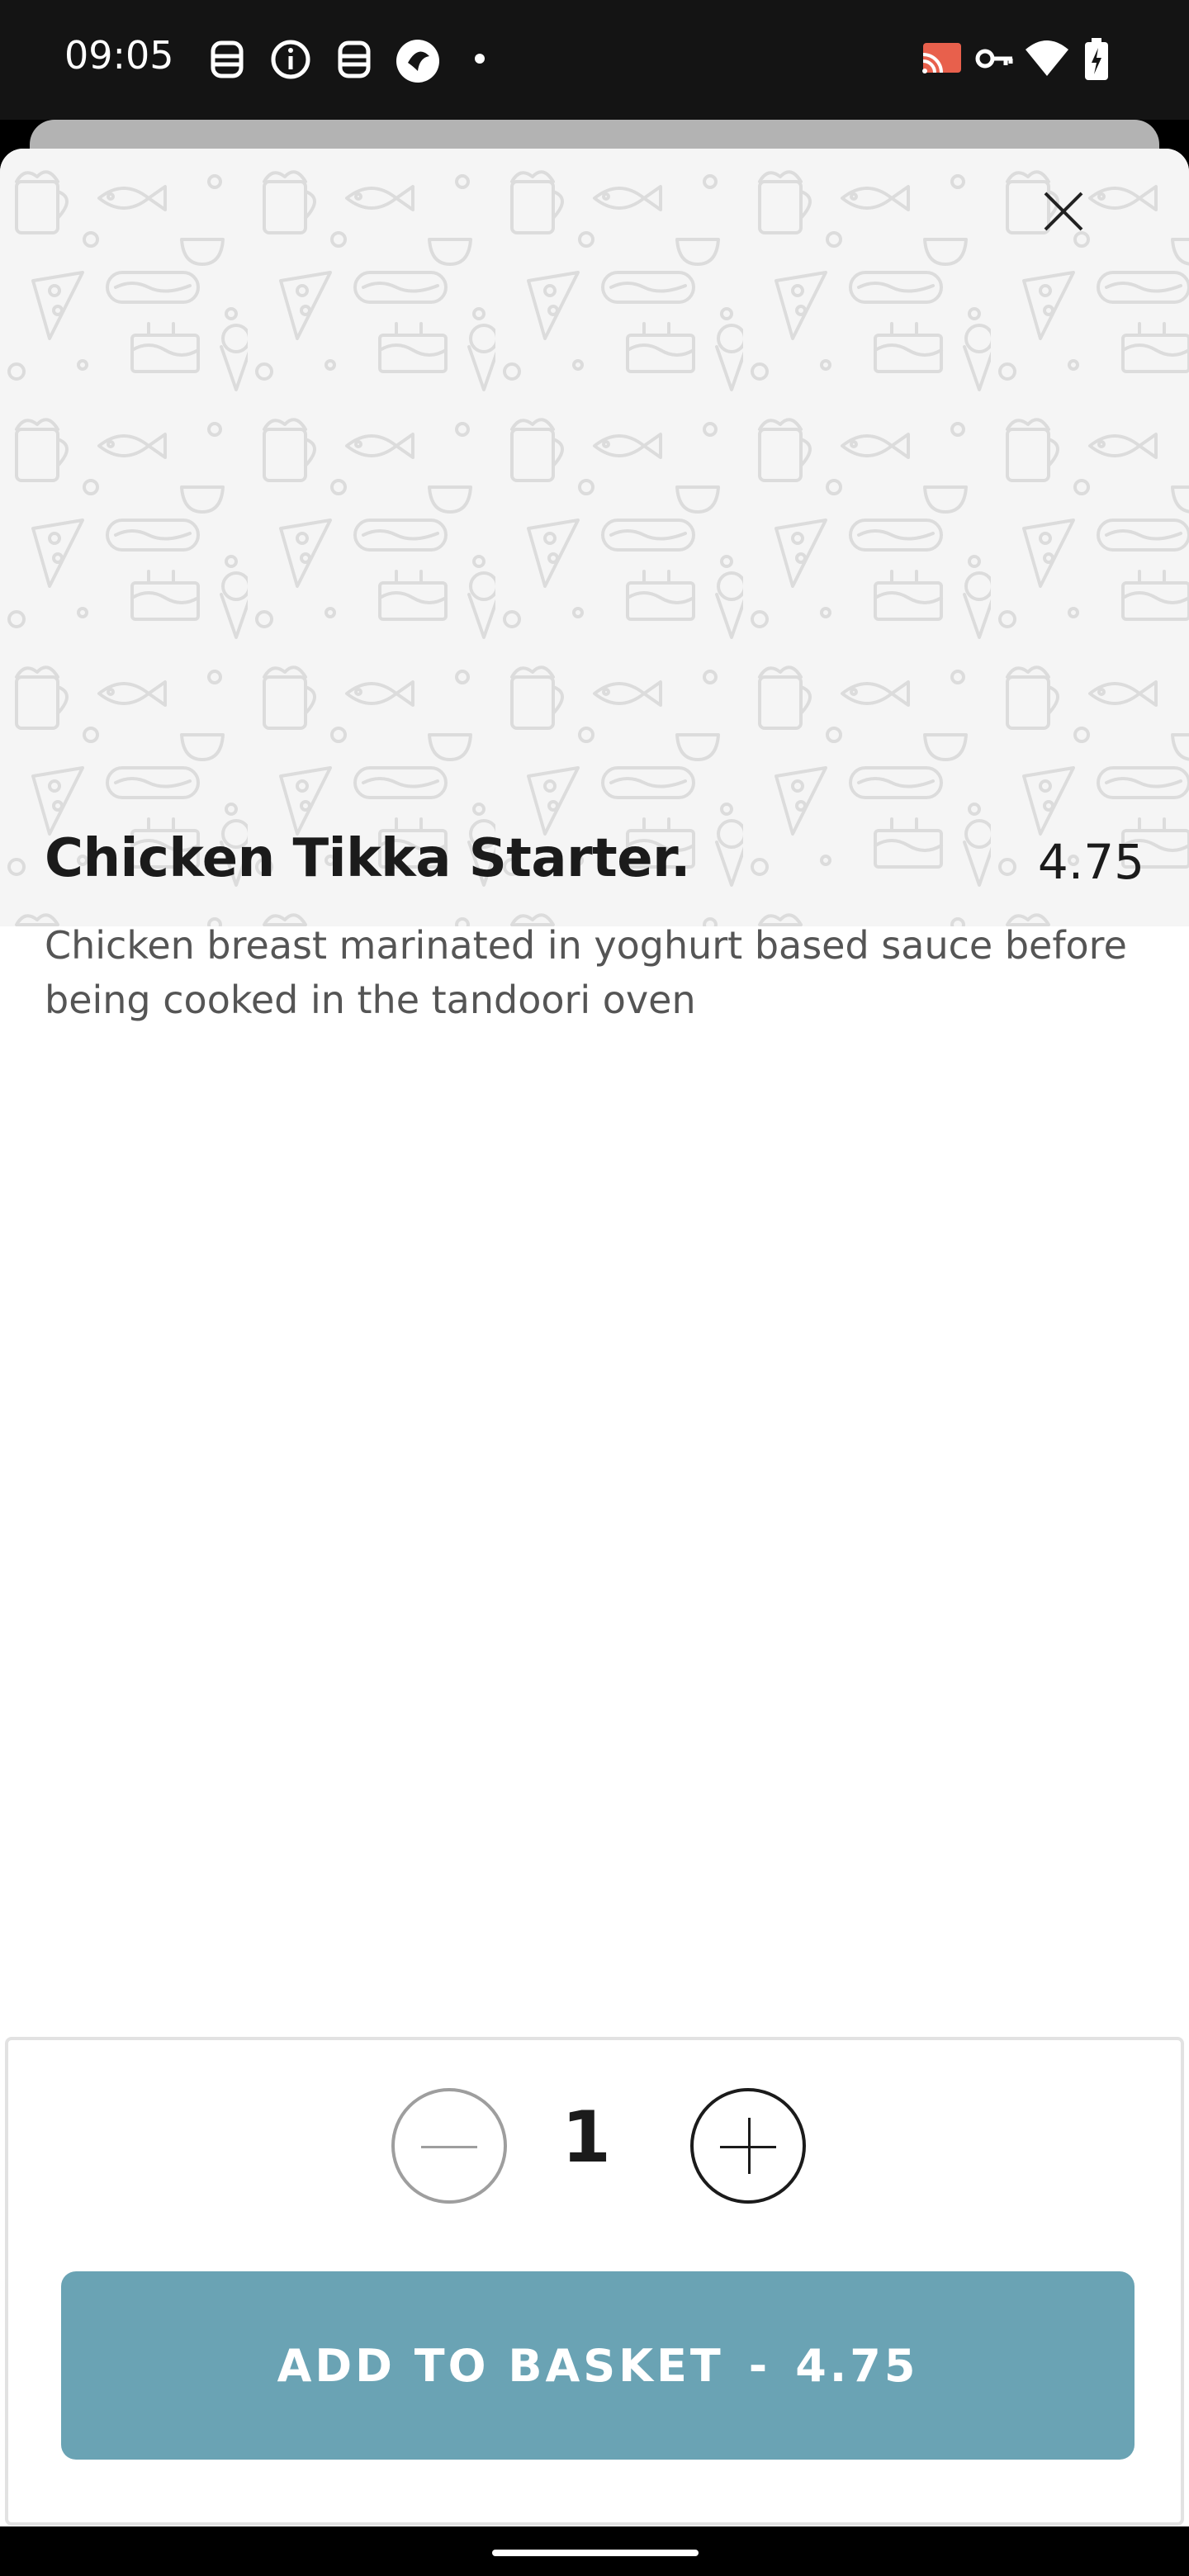  What do you see at coordinates (1096, 59) in the screenshot?
I see `battery-charging-icon` at bounding box center [1096, 59].